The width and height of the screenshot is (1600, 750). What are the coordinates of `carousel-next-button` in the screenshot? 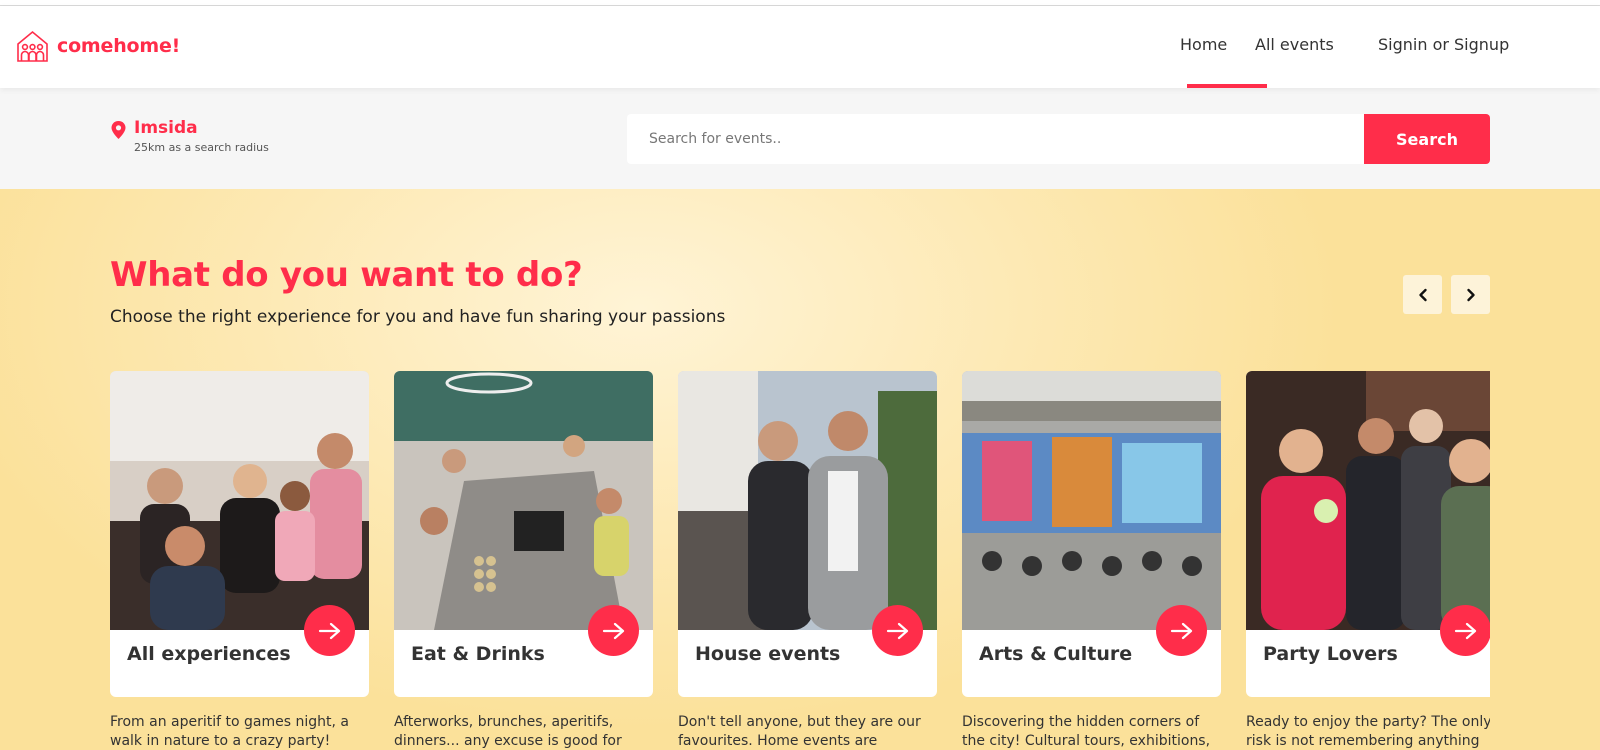 It's located at (1470, 294).